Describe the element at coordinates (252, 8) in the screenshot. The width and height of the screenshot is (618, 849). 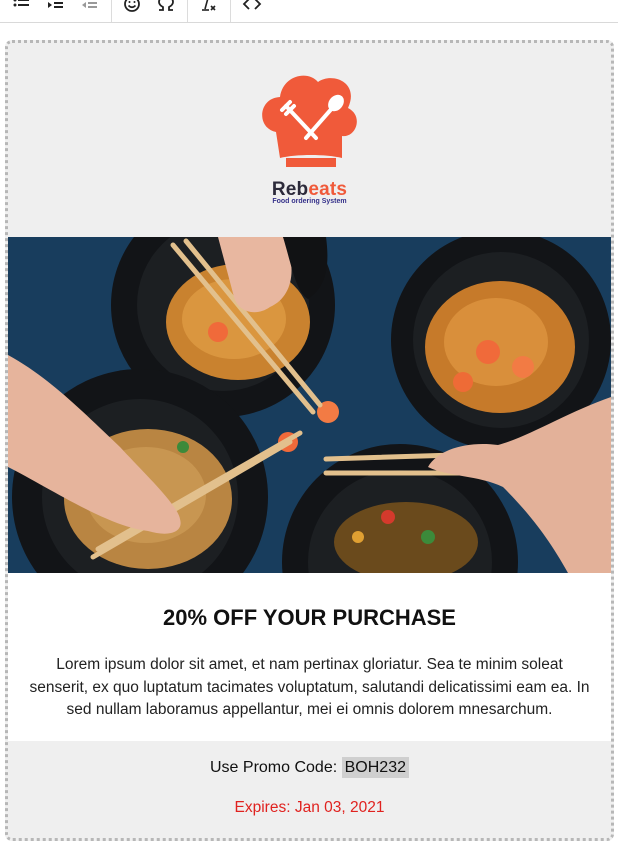
I see `source-code-icon` at that location.